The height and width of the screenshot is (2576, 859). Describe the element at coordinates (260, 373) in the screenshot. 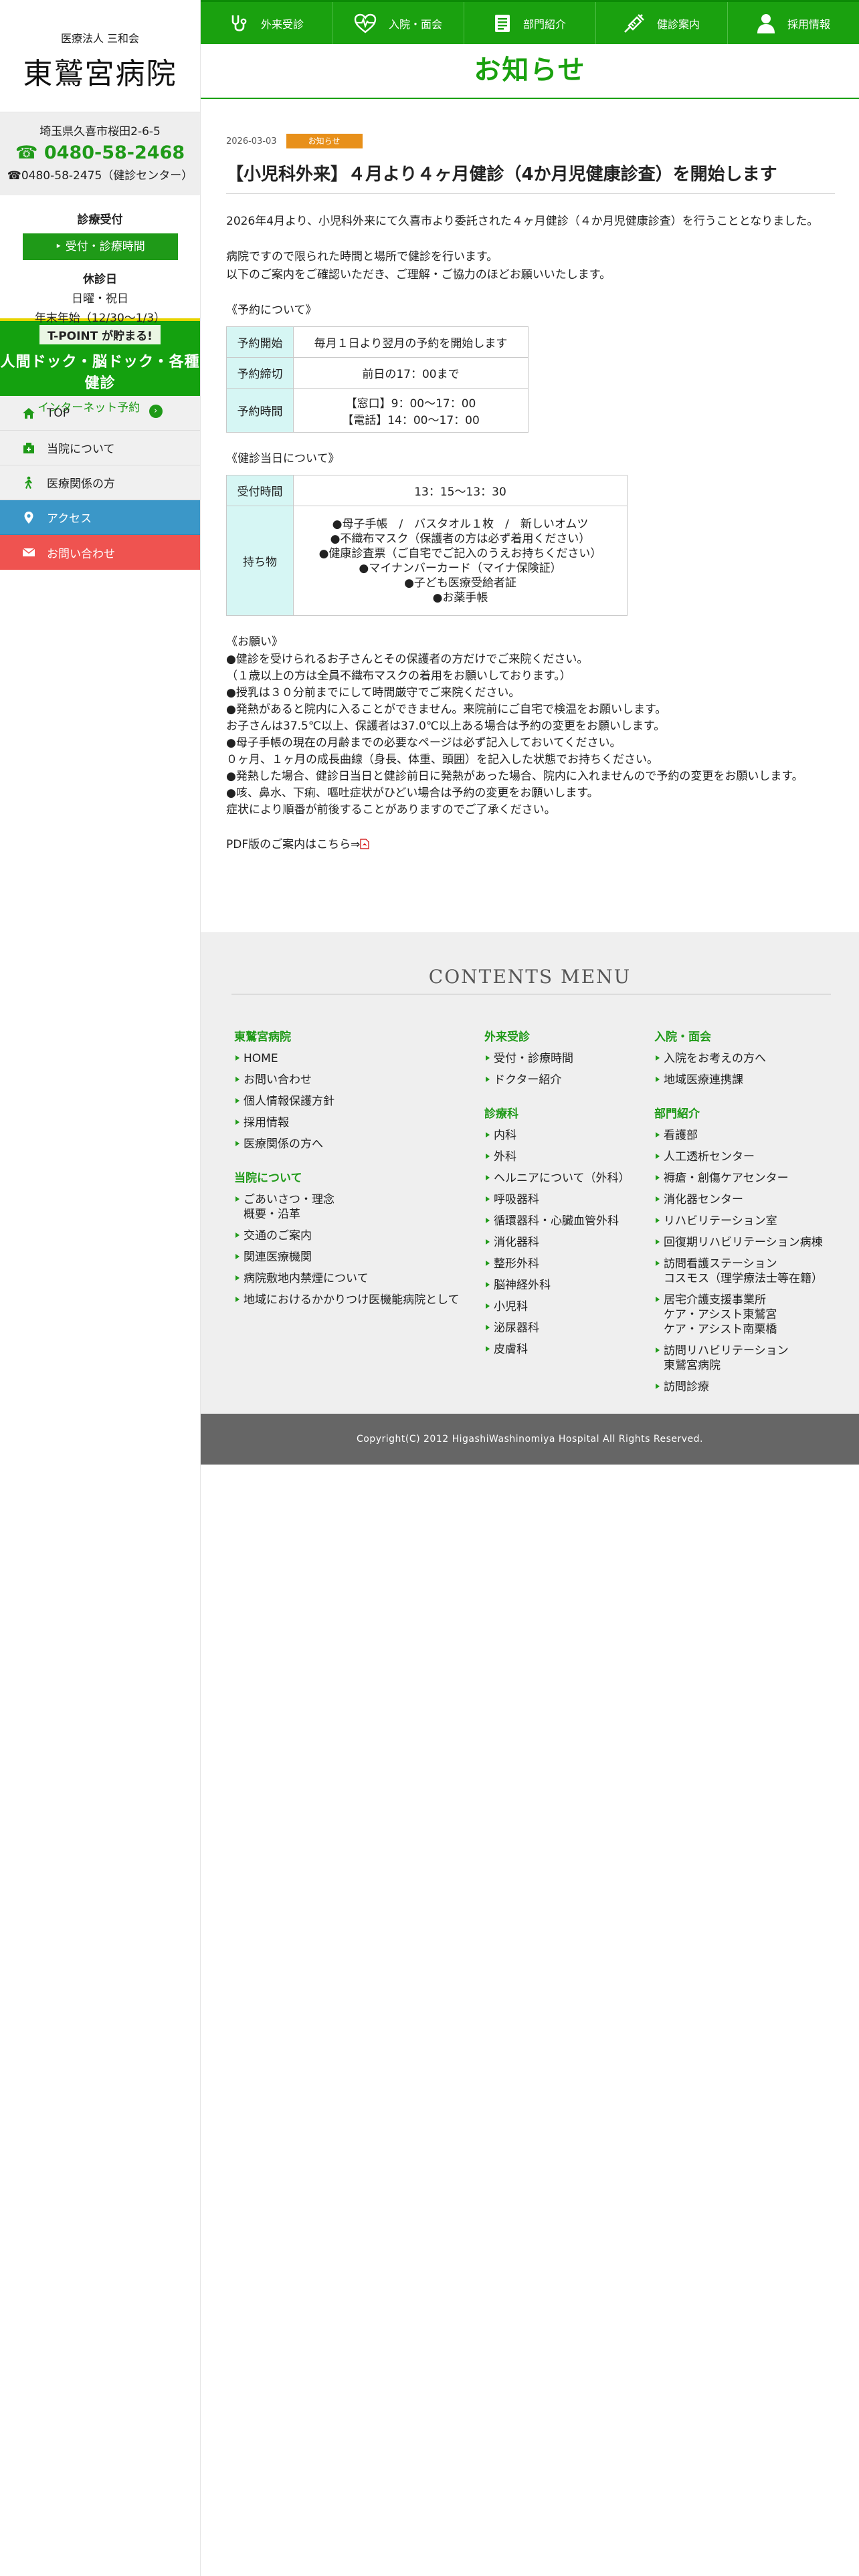

I see `table-header-cell: 予約締切` at that location.